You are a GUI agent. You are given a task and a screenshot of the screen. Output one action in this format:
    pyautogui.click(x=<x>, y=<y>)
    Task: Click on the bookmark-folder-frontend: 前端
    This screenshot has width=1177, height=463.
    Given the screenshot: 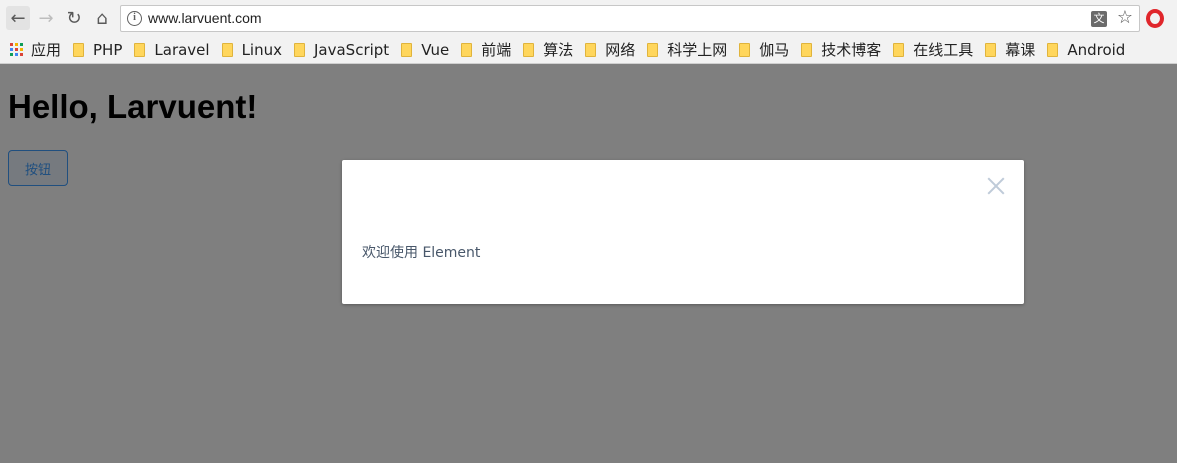 What is the action you would take?
    pyautogui.click(x=486, y=49)
    